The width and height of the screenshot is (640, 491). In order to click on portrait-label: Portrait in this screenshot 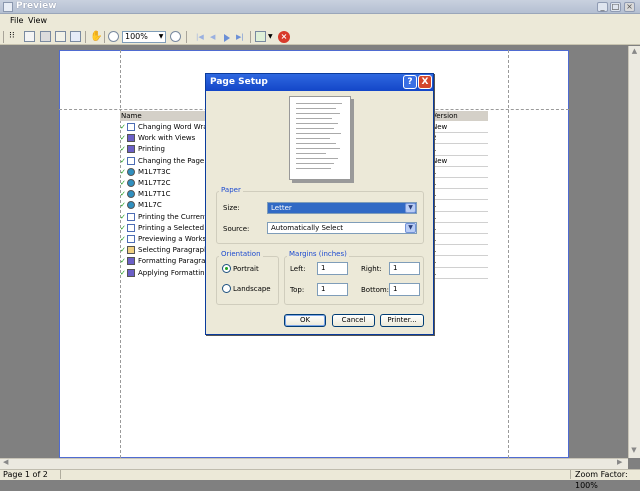, I will do `click(246, 269)`.